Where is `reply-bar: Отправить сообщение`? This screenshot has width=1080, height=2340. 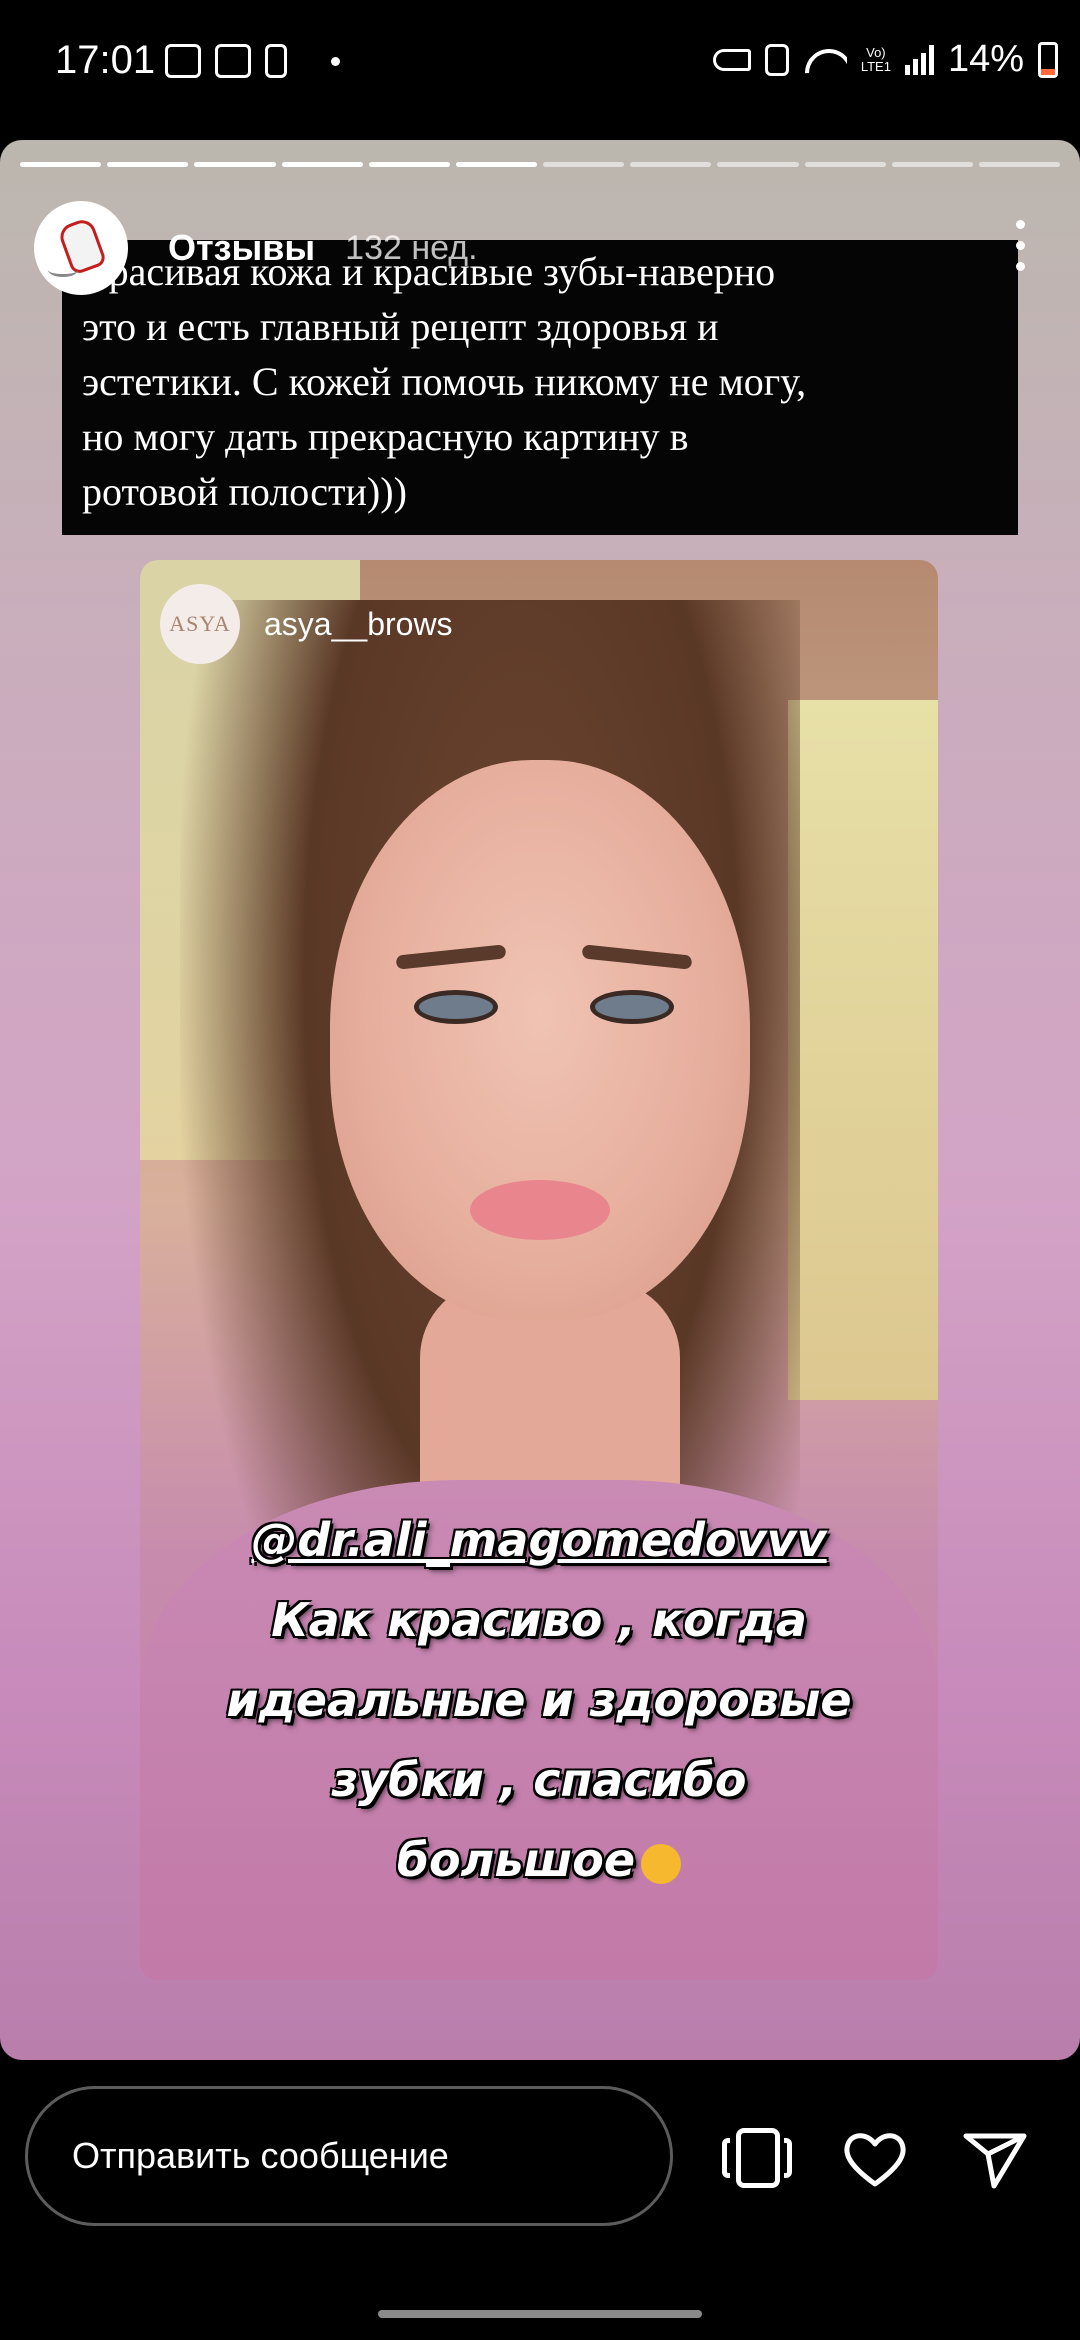 reply-bar: Отправить сообщение is located at coordinates (540, 2150).